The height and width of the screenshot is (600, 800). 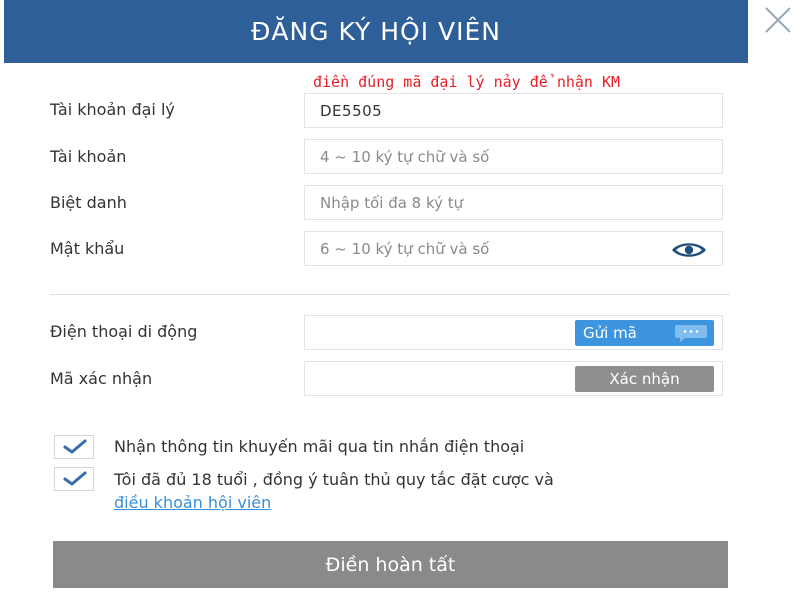 What do you see at coordinates (124, 331) in the screenshot?
I see `phone-label: Điện thoại di động` at bounding box center [124, 331].